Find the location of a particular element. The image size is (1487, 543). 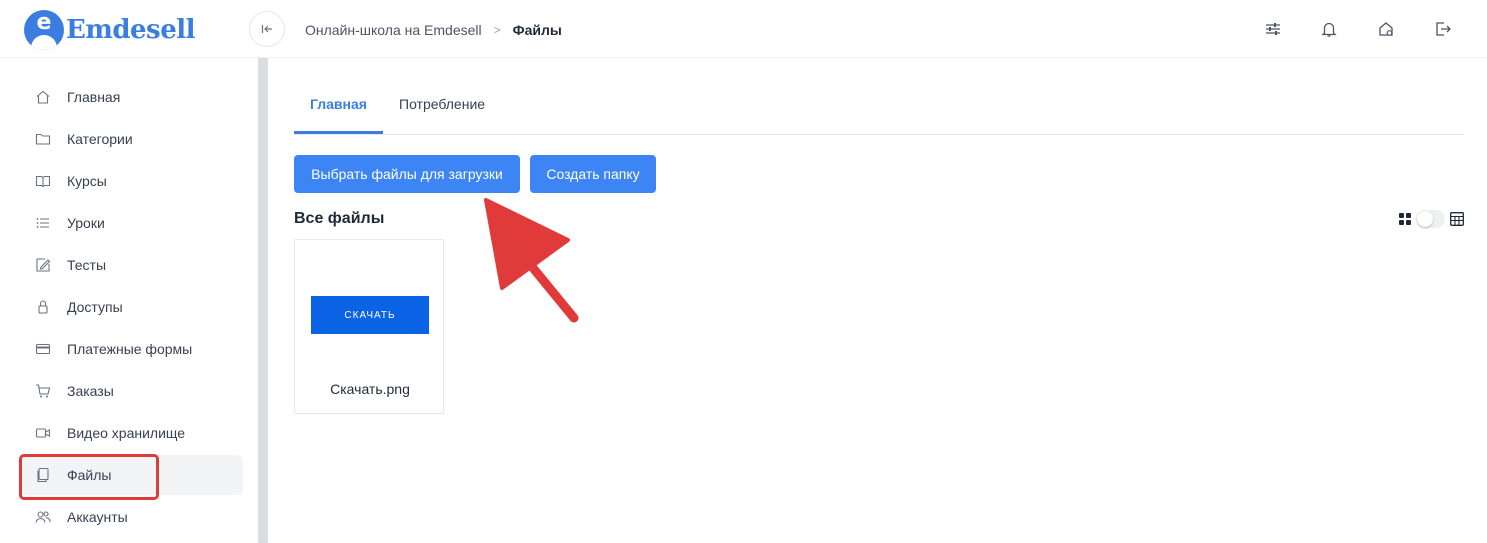

tab-bar: Главная Потребление is located at coordinates (879, 108).